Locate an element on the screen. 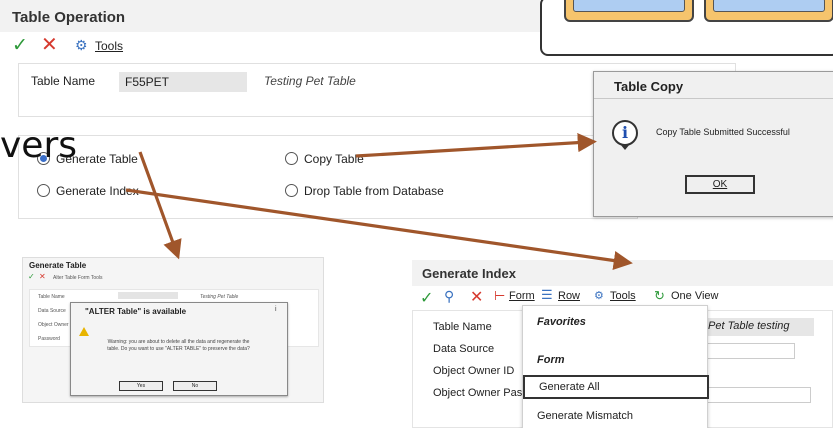  arrow-copy-to-dialog is located at coordinates (476, 145).